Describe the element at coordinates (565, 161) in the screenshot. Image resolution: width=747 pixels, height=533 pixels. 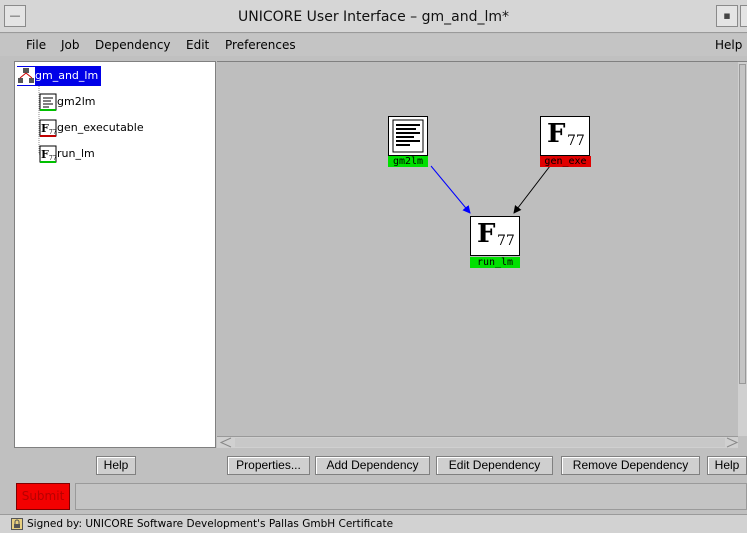
I see `graph-node-label: gen_exe` at that location.